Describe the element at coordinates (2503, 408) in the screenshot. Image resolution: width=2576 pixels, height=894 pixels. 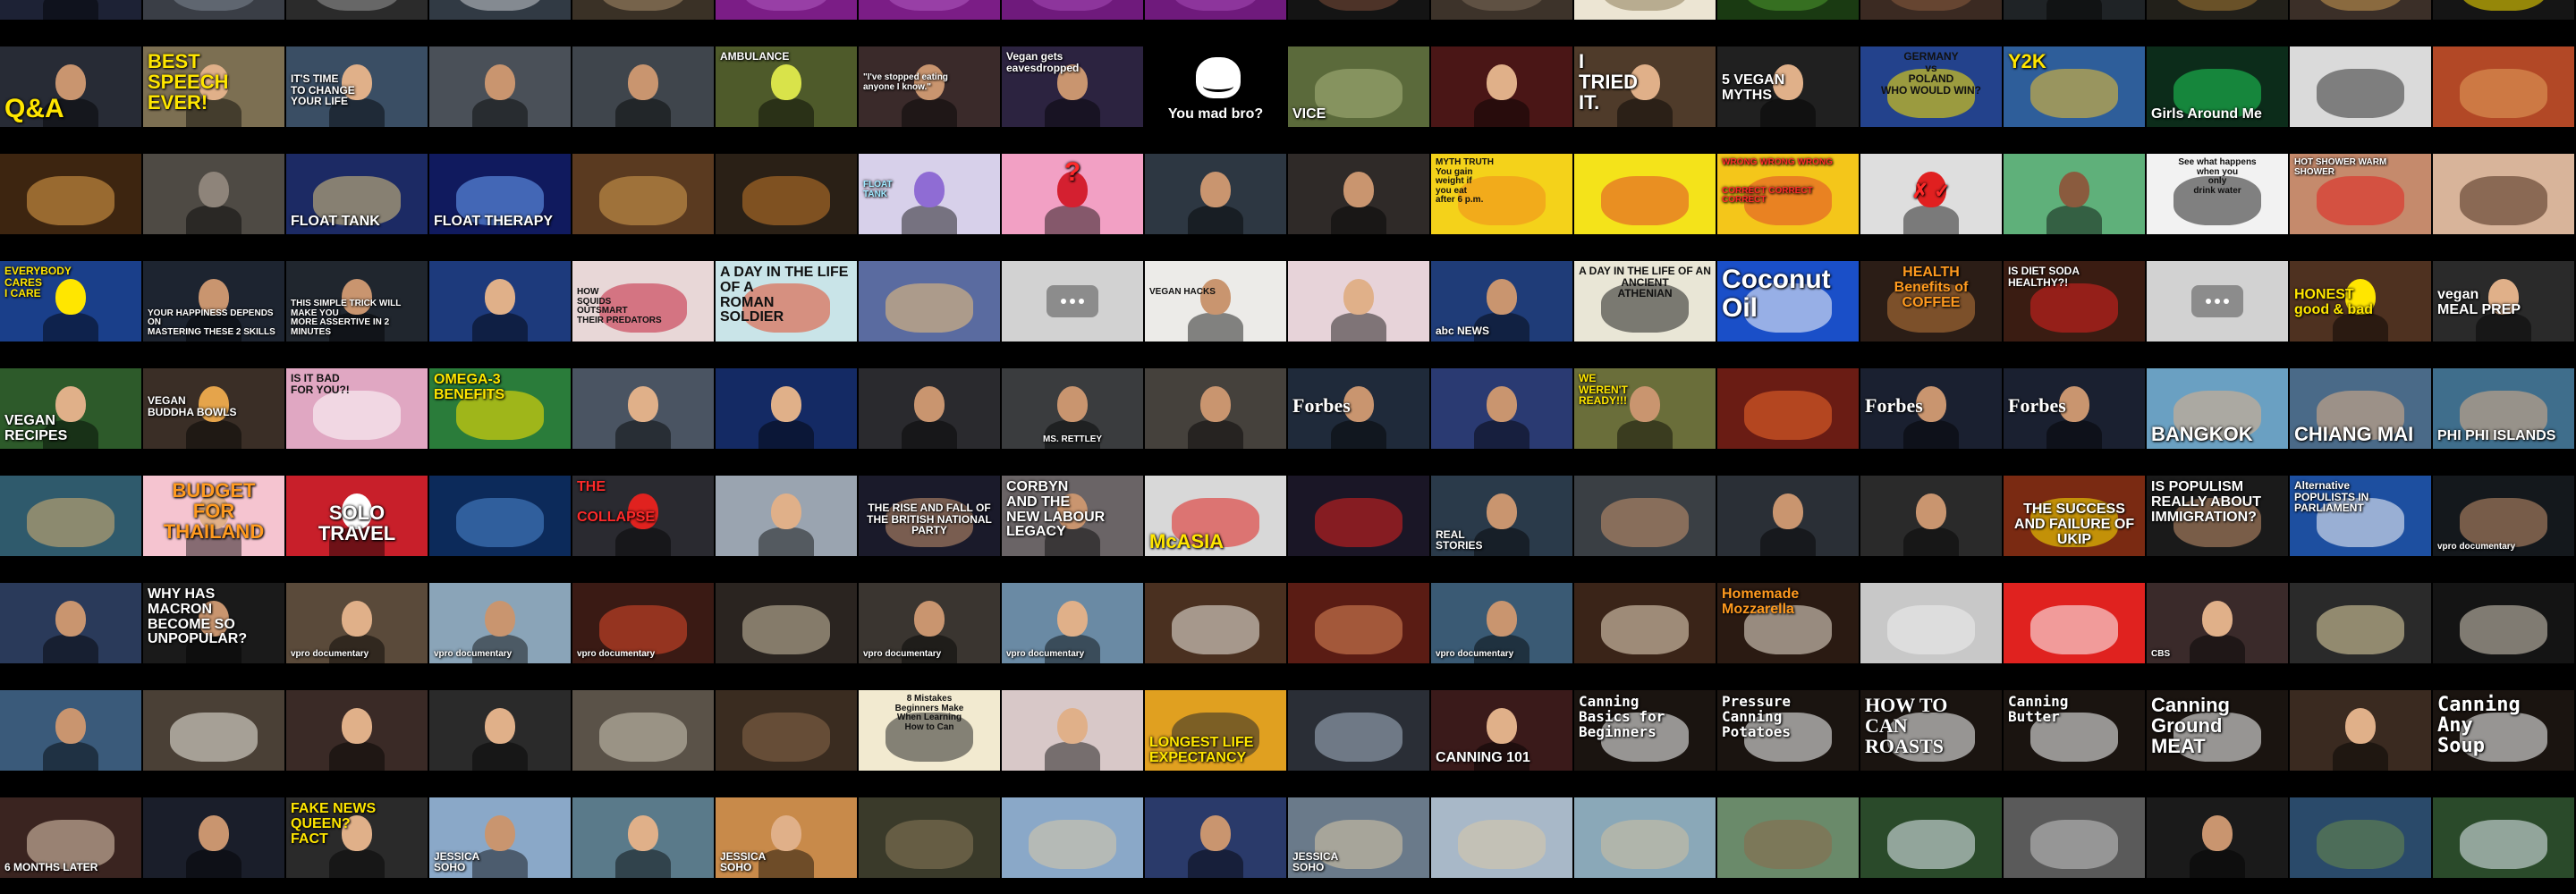
I see `video-thumbnail: PHI PHI ISLANDS` at that location.